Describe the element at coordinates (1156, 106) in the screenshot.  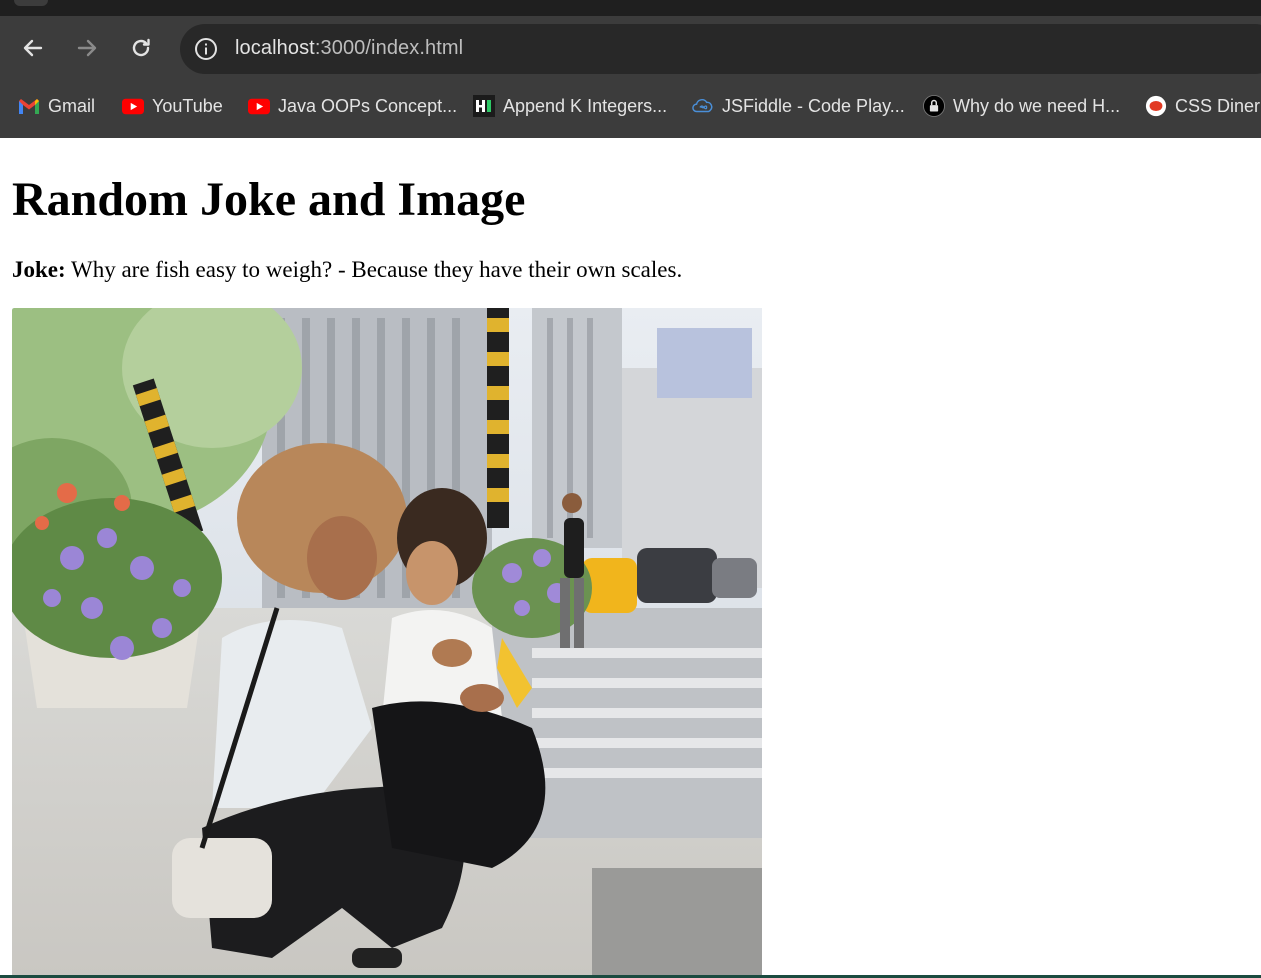
I see `css-diner-icon` at that location.